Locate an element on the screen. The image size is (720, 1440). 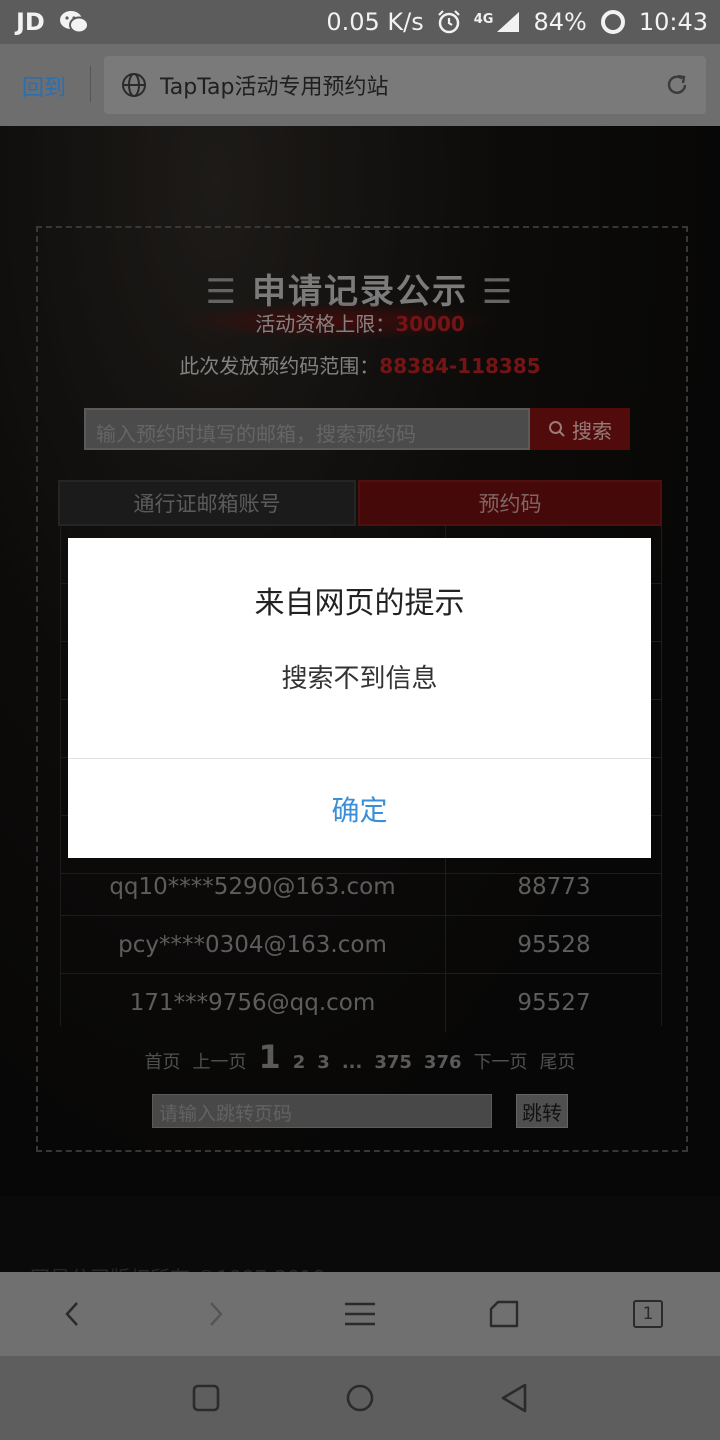
clock: 10:43 is located at coordinates (673, 22).